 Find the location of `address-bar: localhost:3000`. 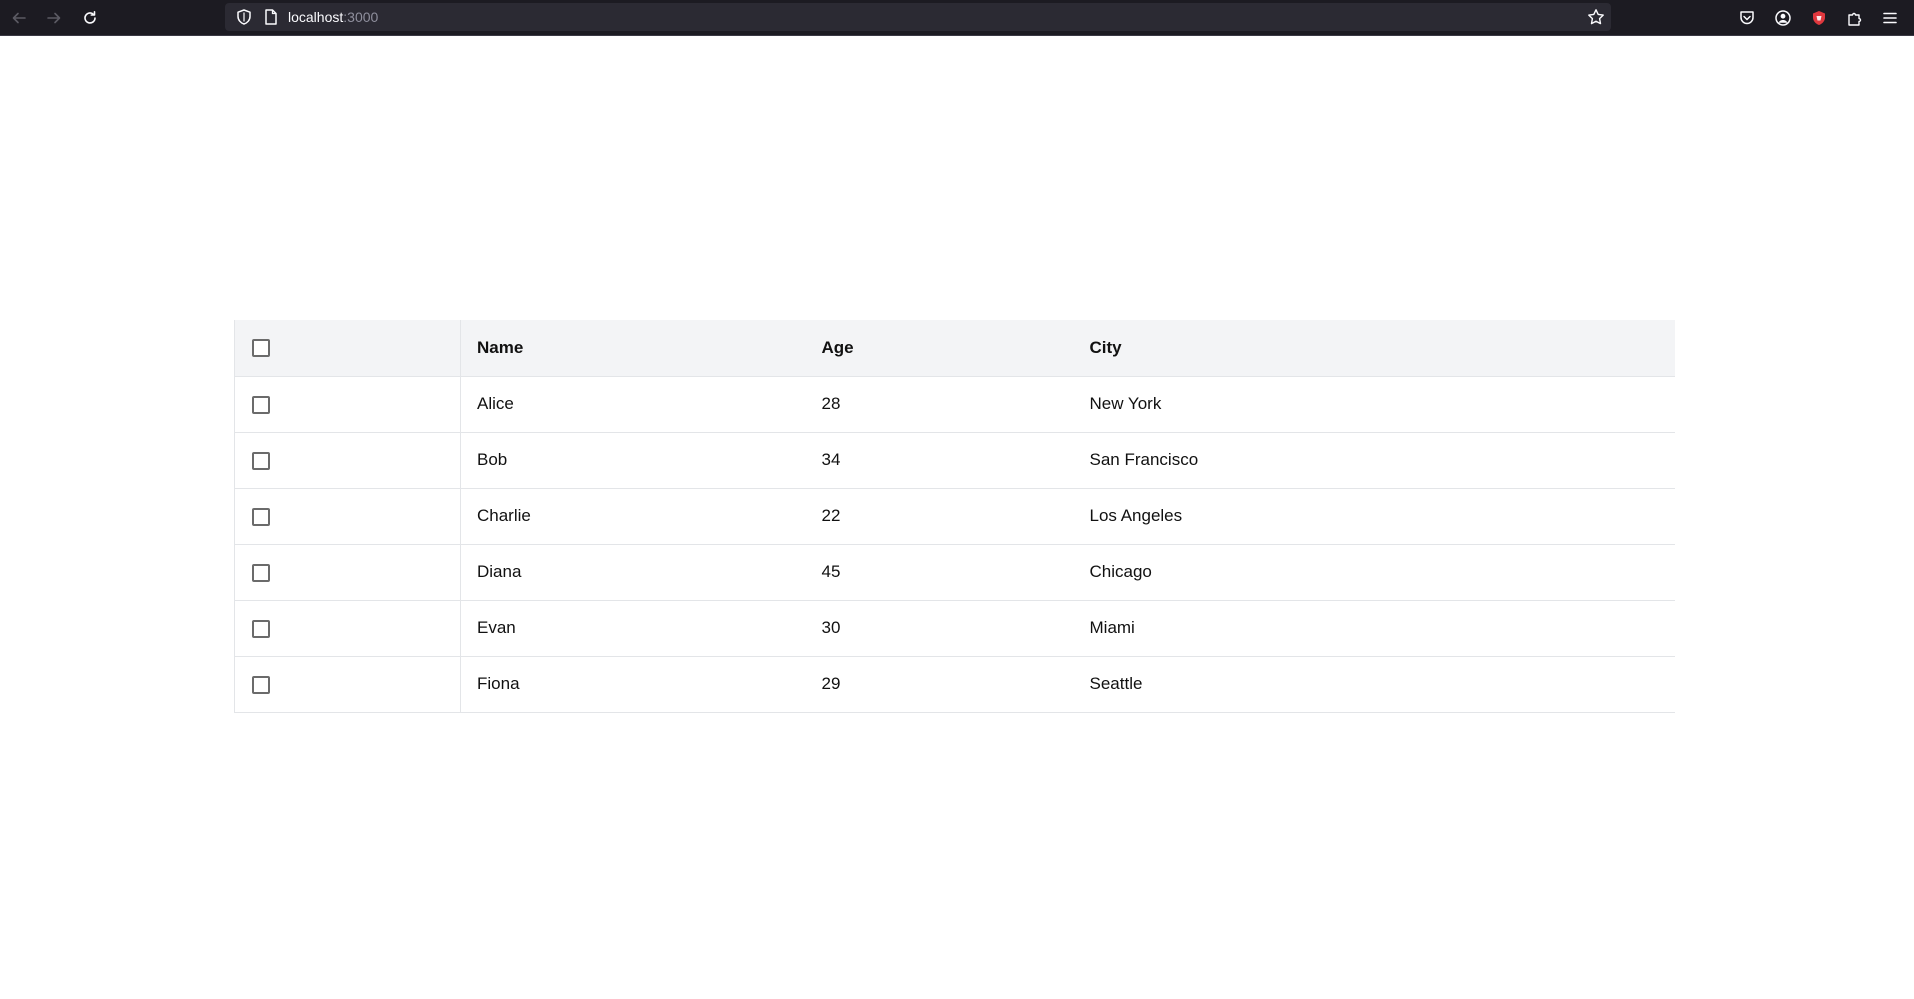

address-bar: localhost:3000 is located at coordinates (918, 17).